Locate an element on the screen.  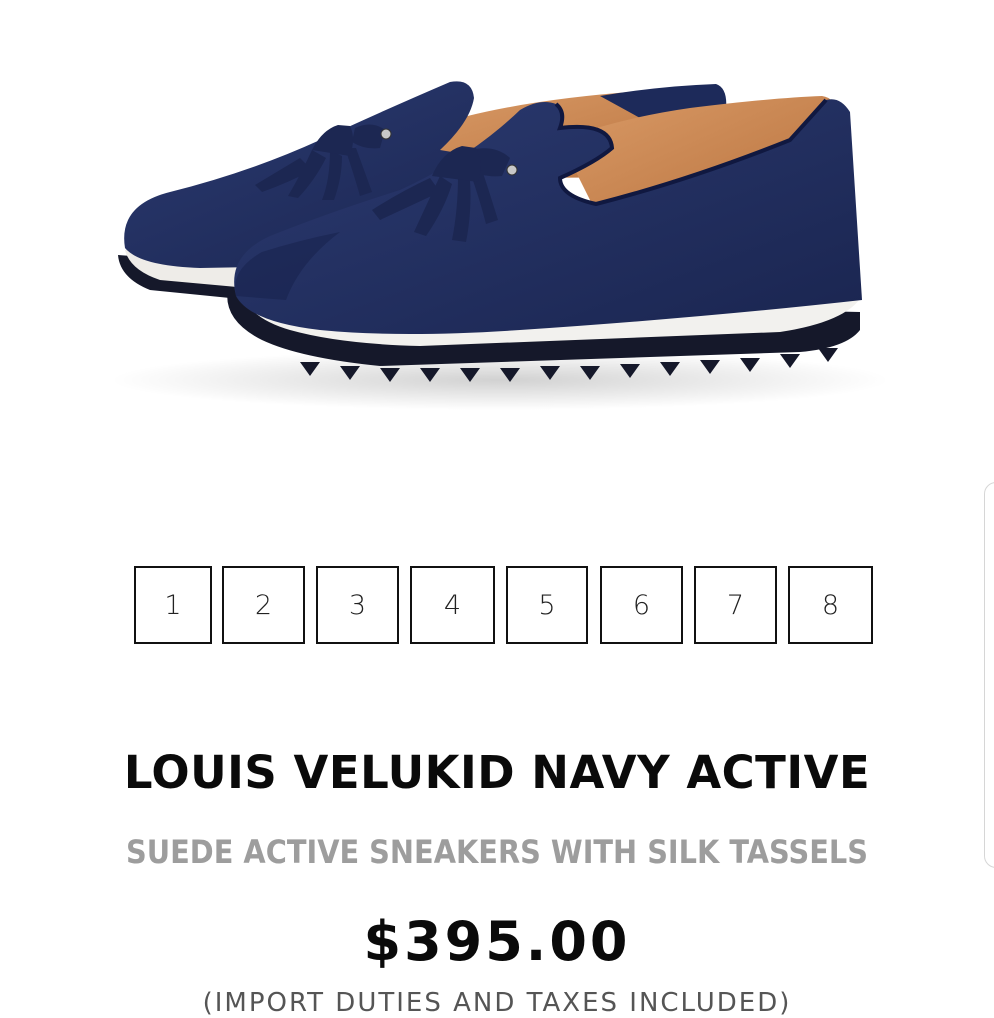
product-price: $395.00 is located at coordinates (497, 941).